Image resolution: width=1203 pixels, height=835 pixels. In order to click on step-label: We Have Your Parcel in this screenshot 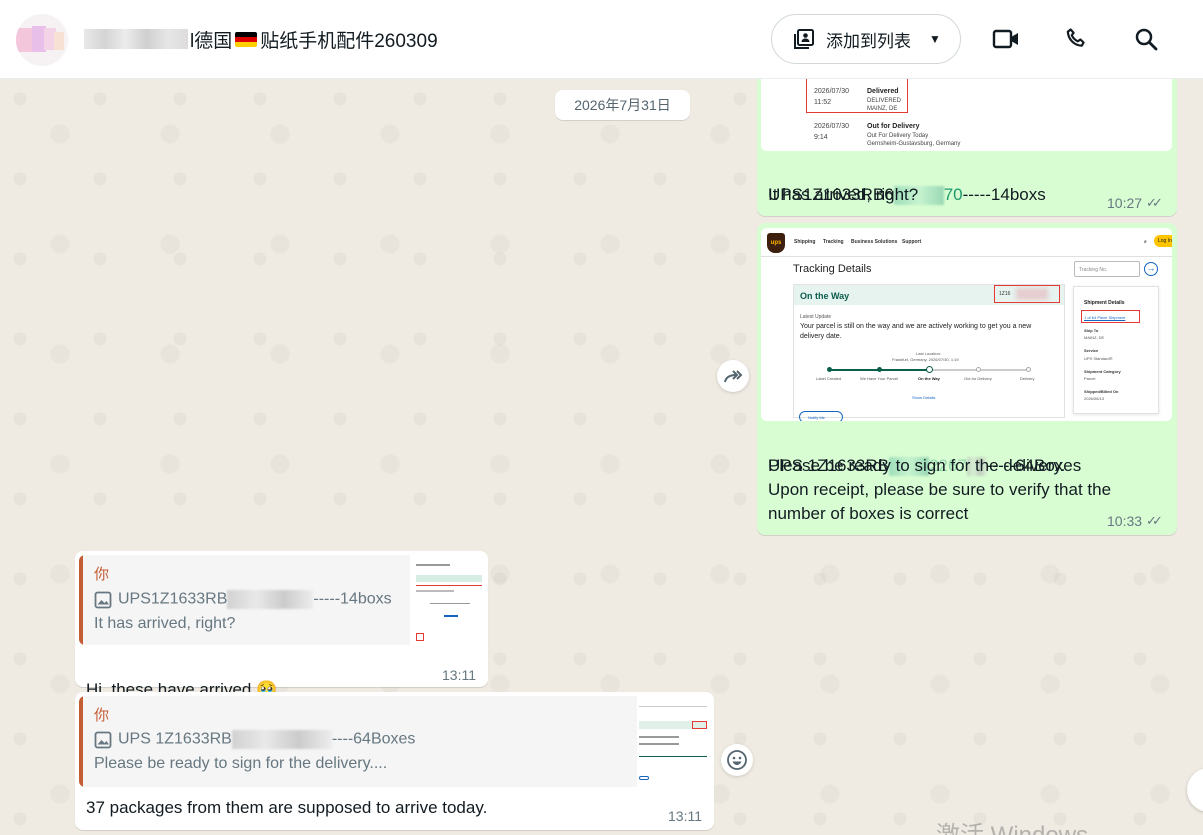, I will do `click(879, 378)`.